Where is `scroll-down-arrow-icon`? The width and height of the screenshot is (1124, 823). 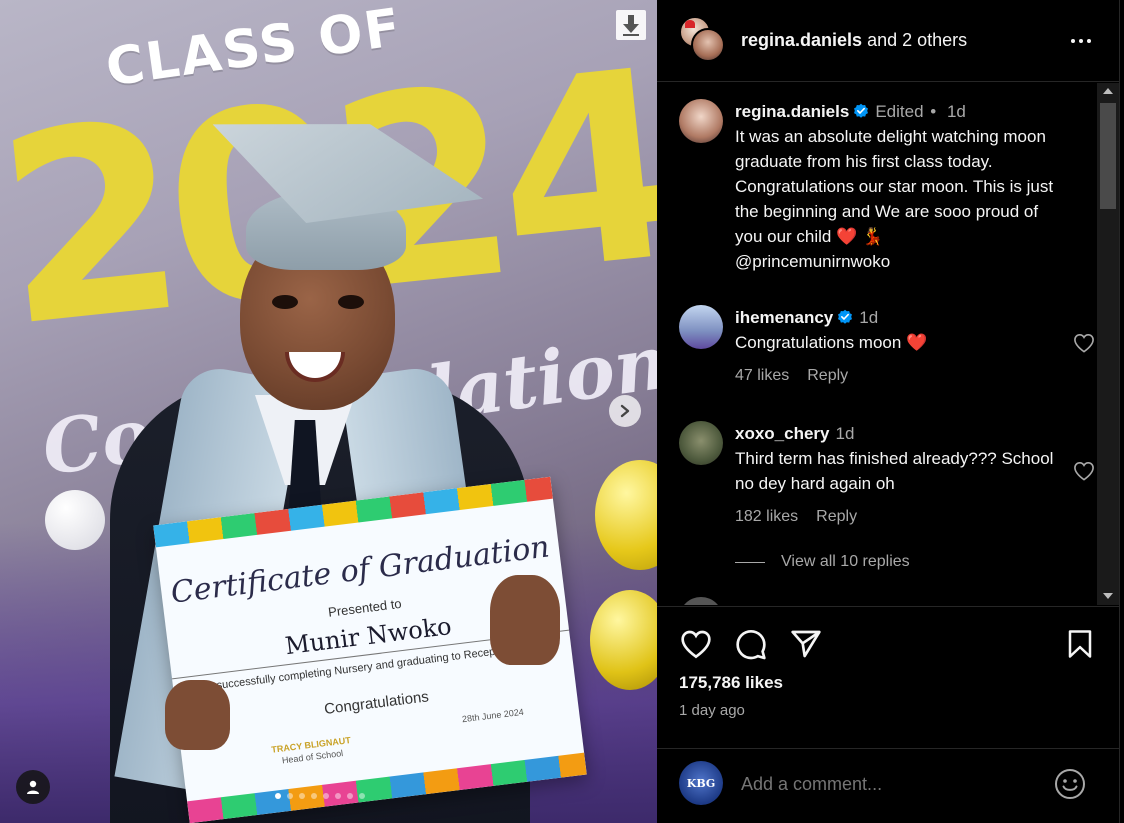
scroll-down-arrow-icon is located at coordinates (1108, 596).